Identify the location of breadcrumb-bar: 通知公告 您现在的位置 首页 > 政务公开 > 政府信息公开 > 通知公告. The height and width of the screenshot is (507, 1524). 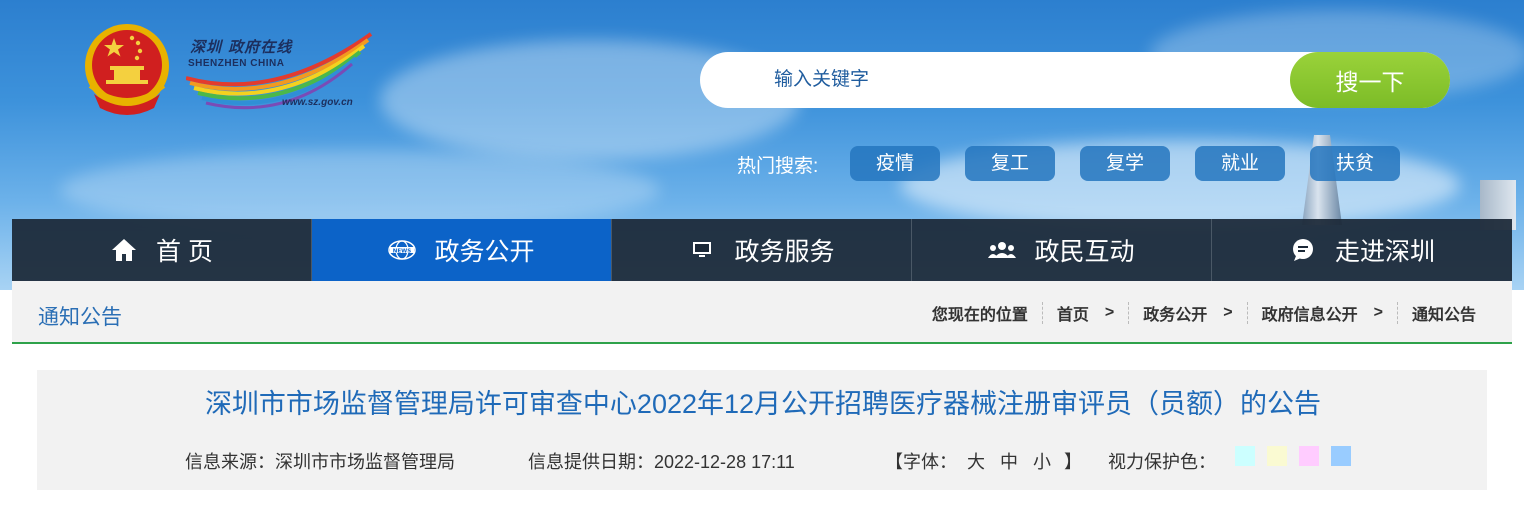
(762, 312).